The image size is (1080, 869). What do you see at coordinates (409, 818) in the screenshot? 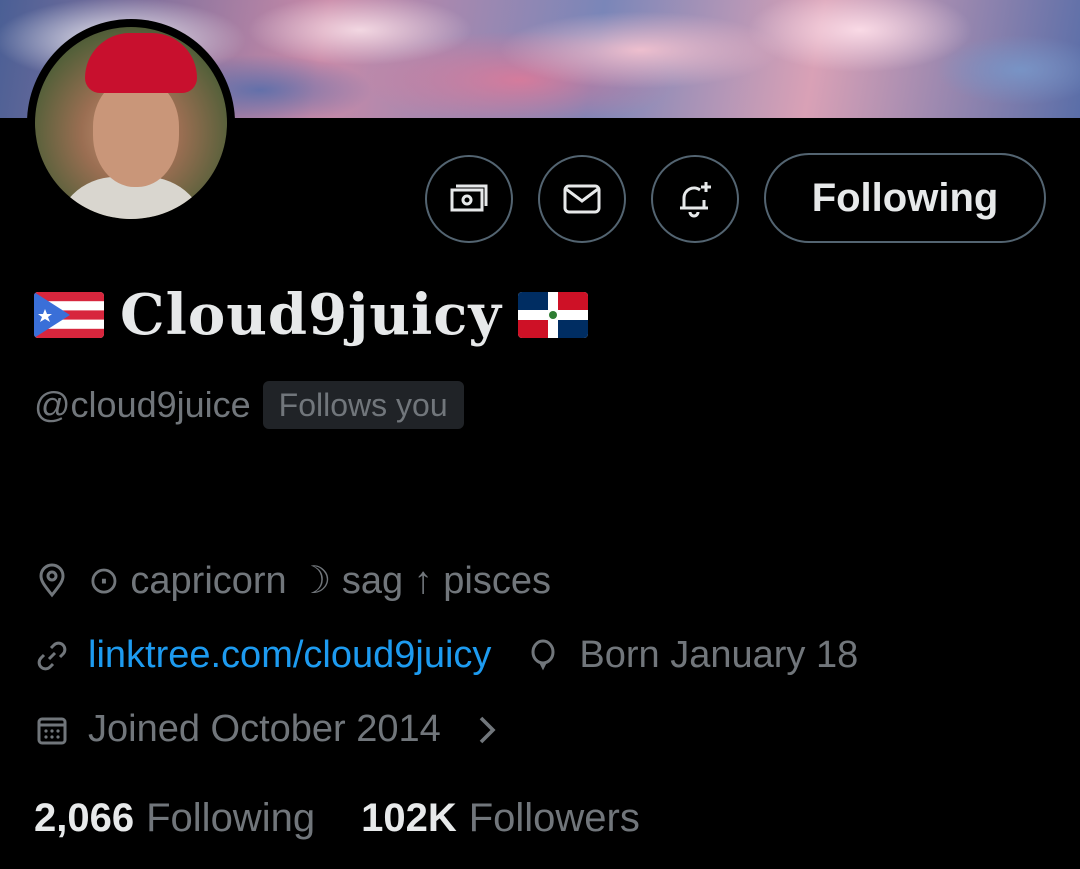
I see `followers-count: 102K` at bounding box center [409, 818].